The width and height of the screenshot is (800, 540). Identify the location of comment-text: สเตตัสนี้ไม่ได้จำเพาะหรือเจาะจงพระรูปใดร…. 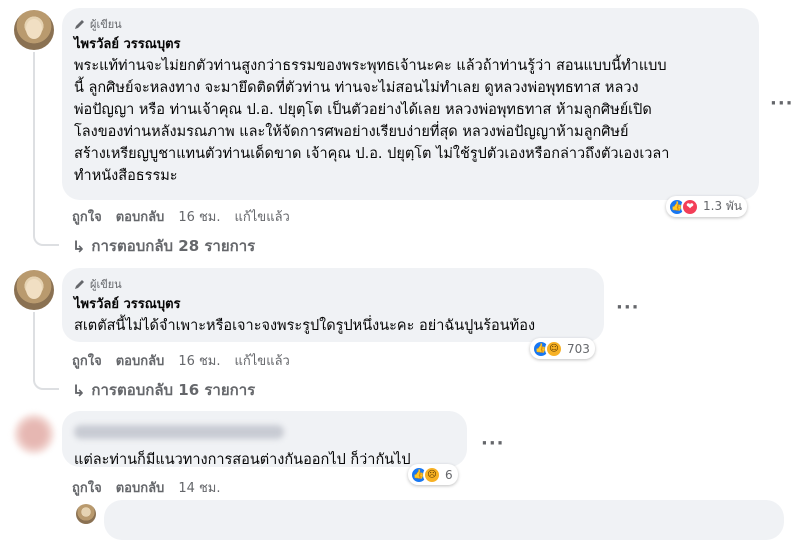
(333, 326).